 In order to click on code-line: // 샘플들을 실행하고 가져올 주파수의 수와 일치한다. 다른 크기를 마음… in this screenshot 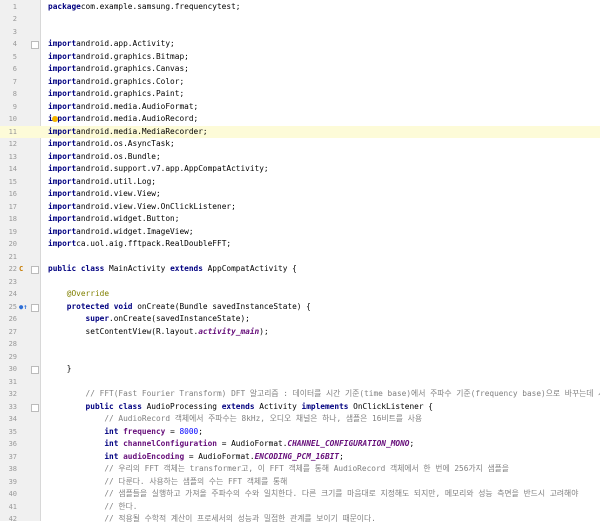, I will do `click(320, 494)`.